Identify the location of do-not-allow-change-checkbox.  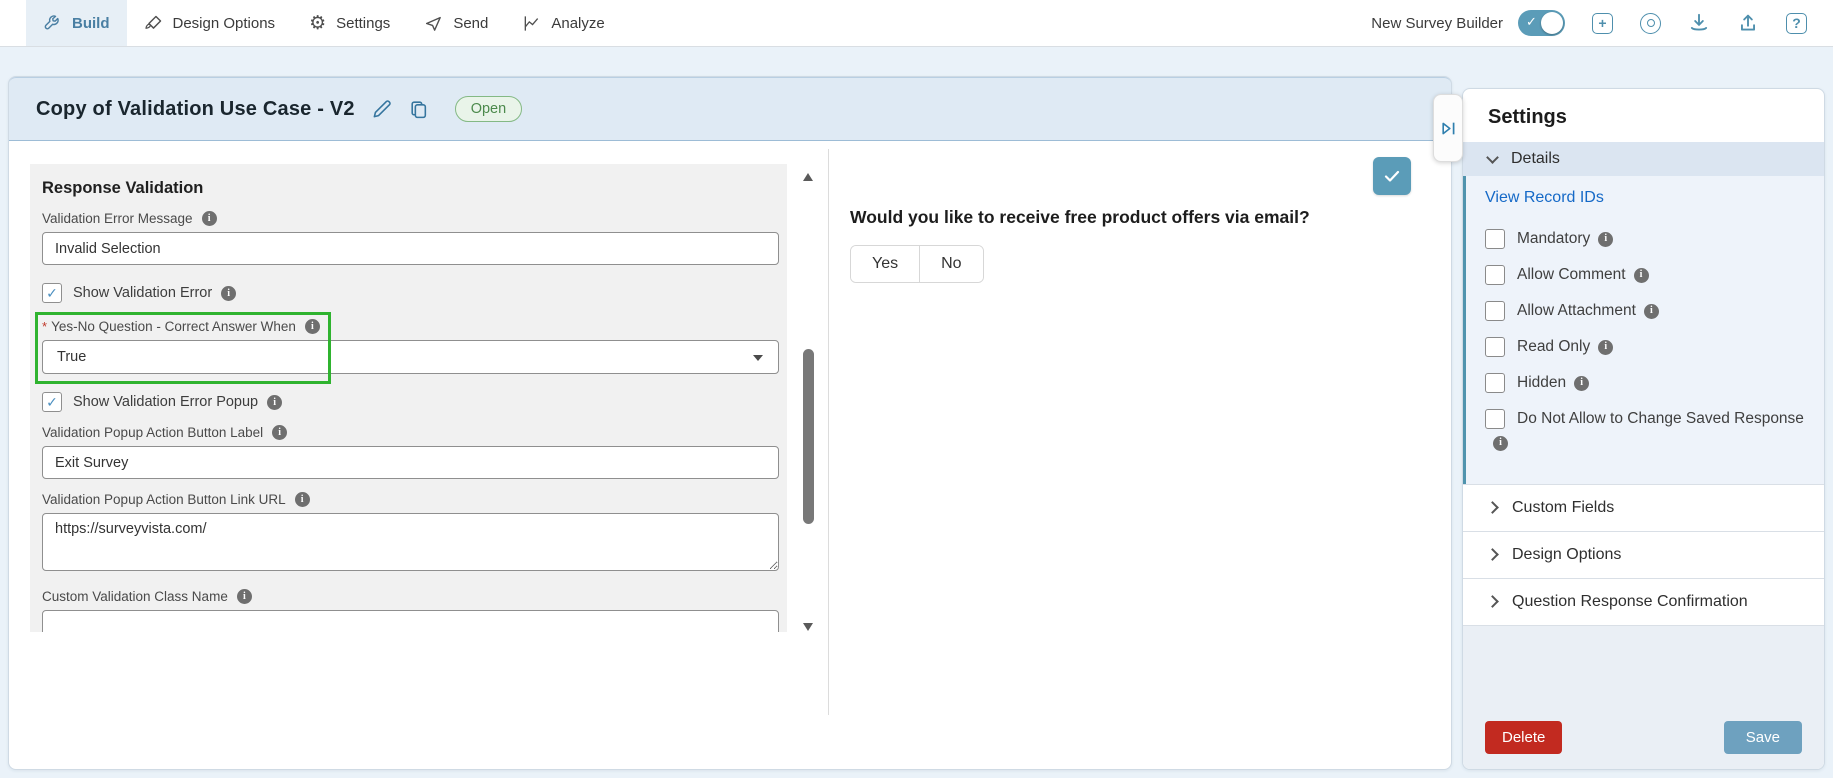
(1495, 419).